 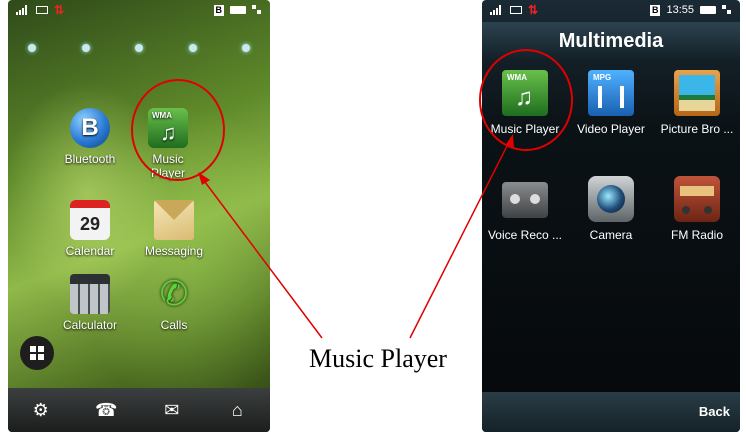 What do you see at coordinates (460, 239) in the screenshot?
I see `annotation-arrow-right` at bounding box center [460, 239].